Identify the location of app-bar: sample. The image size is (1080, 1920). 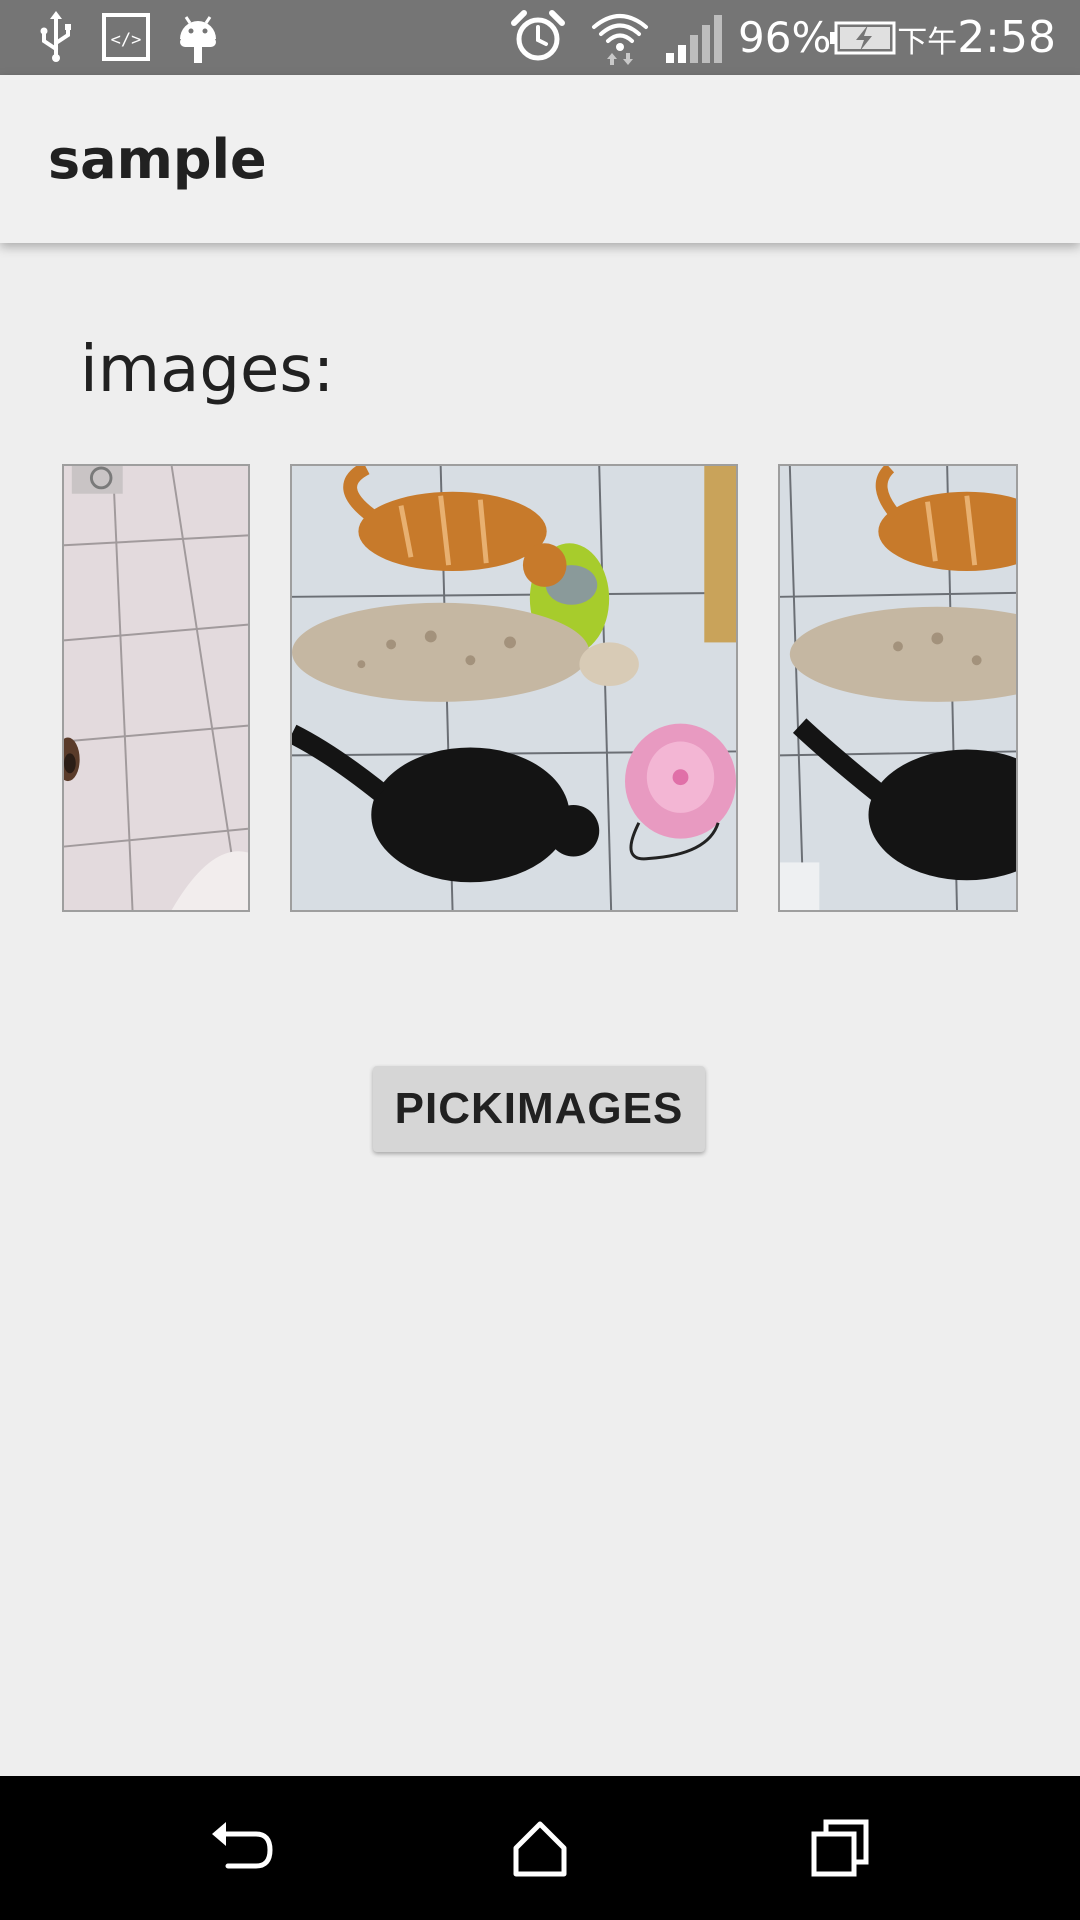
(540, 159).